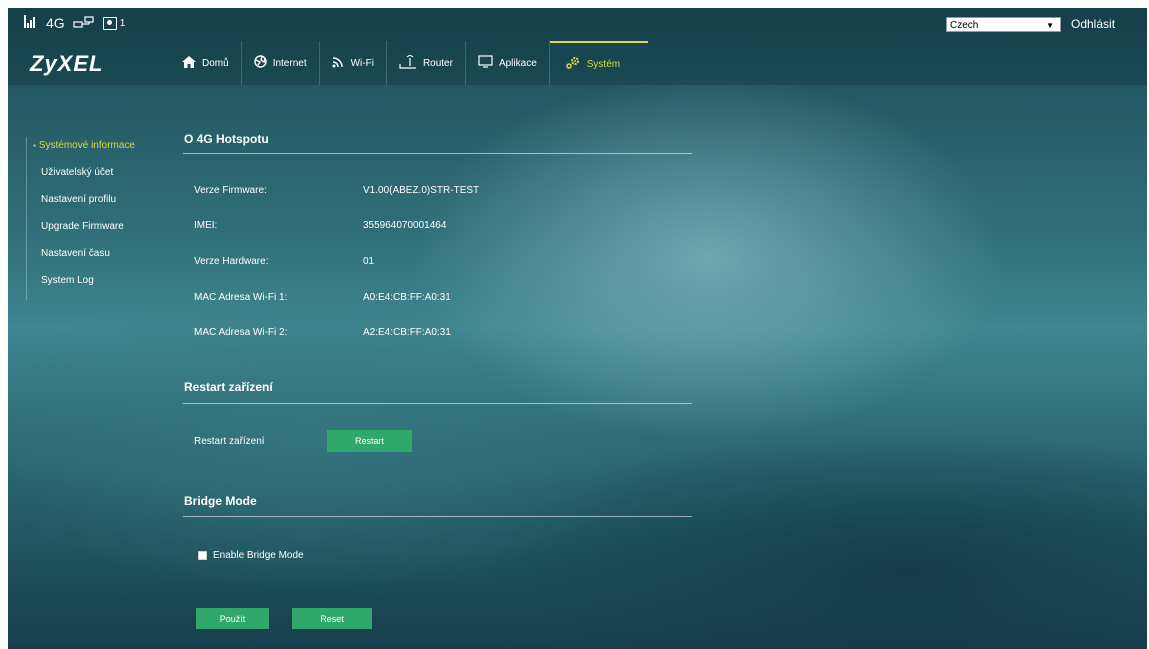 The image size is (1149, 649). What do you see at coordinates (407, 332) in the screenshot?
I see `info-value-mac-wifi2: A2:E4:CB:FF:A0:31` at bounding box center [407, 332].